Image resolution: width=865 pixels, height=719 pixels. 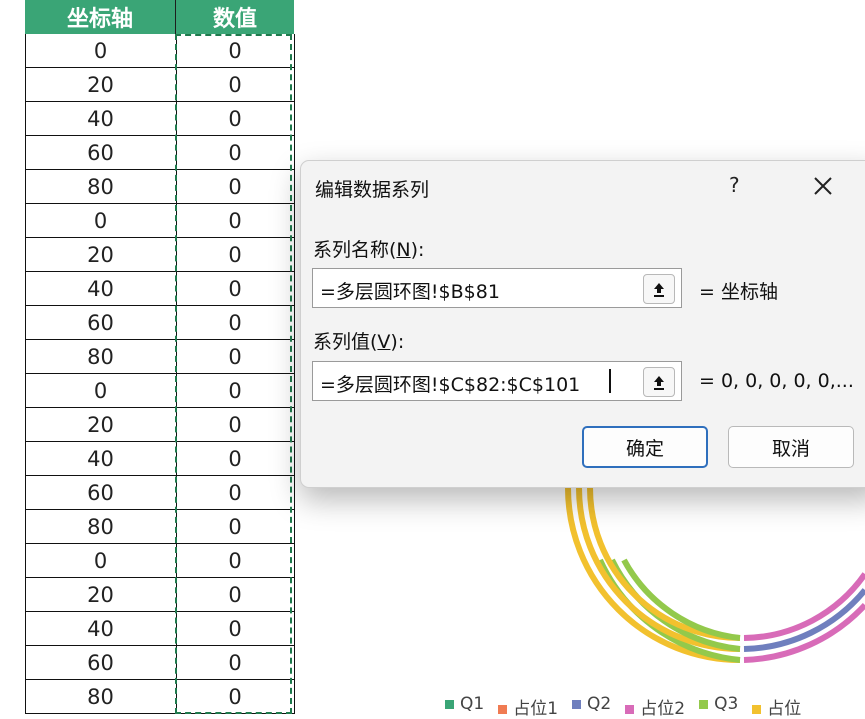 What do you see at coordinates (734, 185) in the screenshot?
I see `help-button: ?` at bounding box center [734, 185].